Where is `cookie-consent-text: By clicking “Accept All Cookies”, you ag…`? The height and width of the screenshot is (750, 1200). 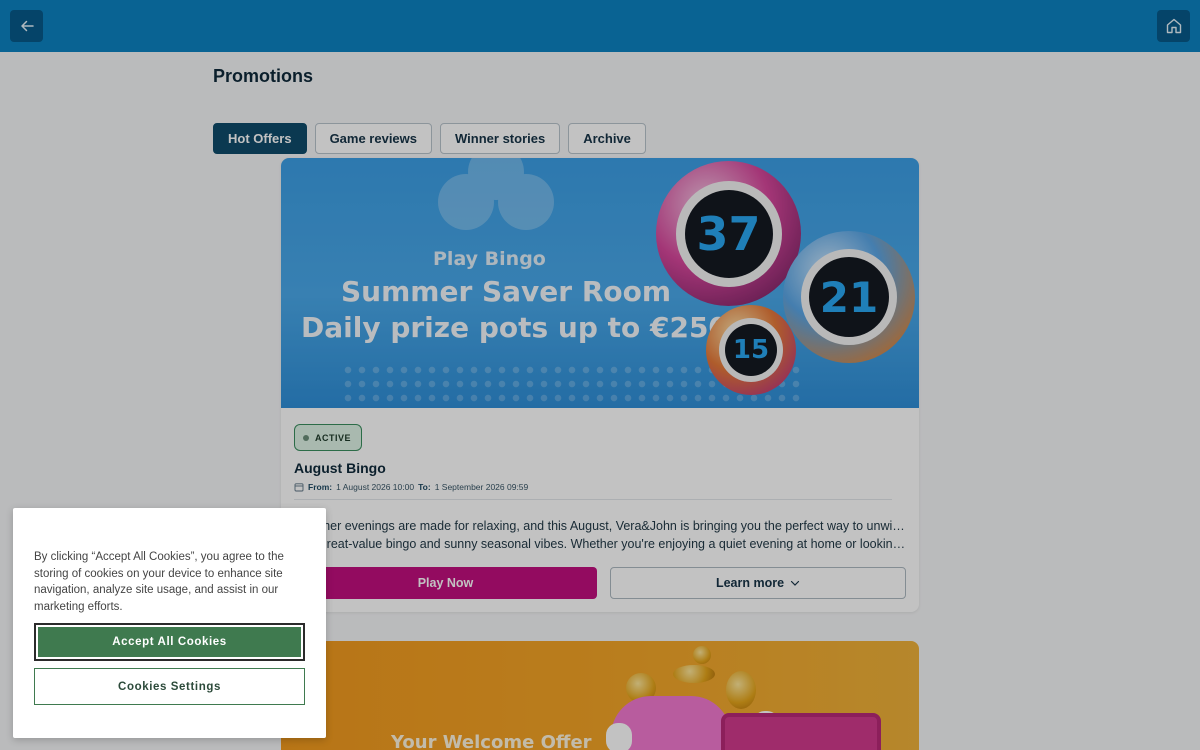
cookie-consent-text: By clicking “Accept All Cookies”, you ag… is located at coordinates (159, 582).